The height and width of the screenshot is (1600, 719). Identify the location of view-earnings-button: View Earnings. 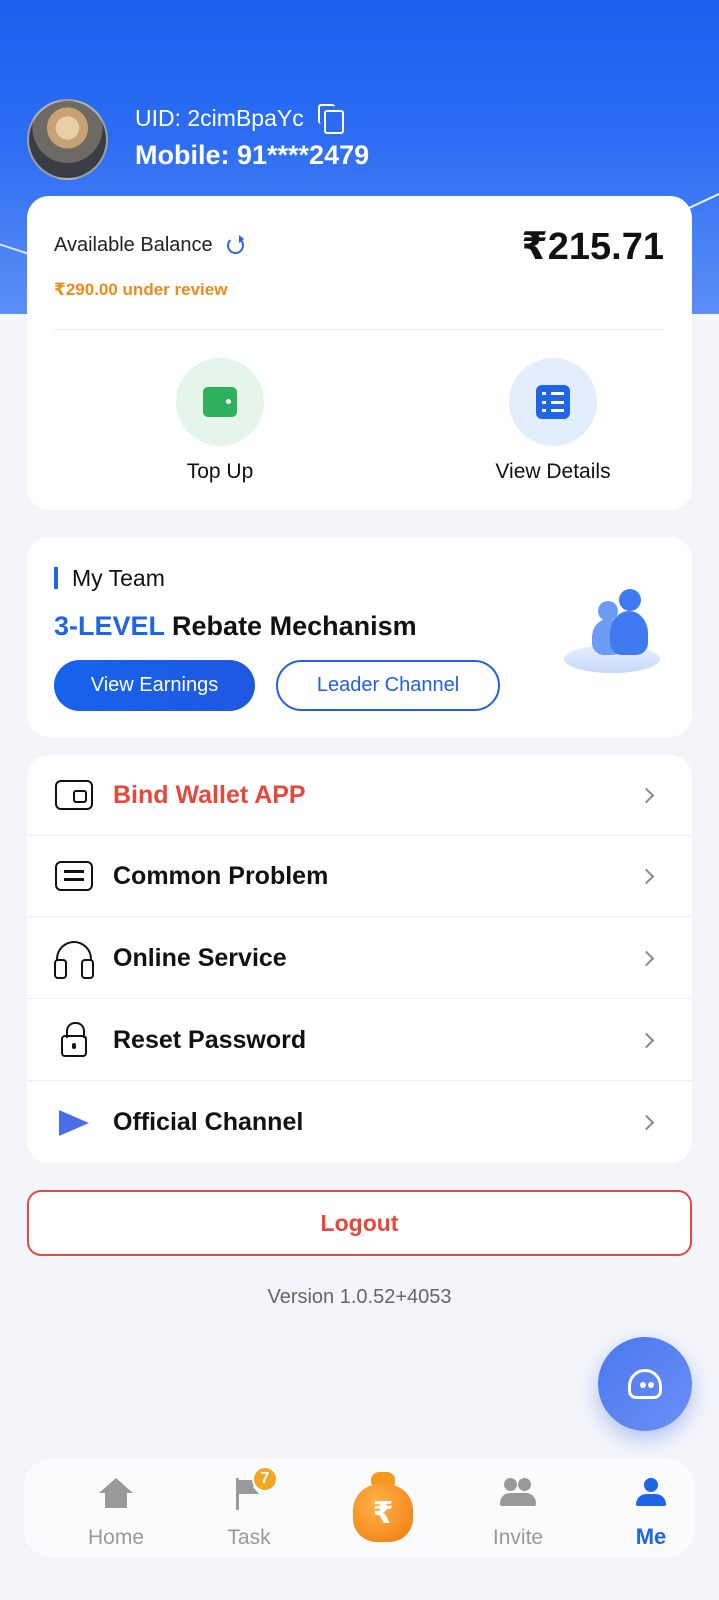
(154, 685).